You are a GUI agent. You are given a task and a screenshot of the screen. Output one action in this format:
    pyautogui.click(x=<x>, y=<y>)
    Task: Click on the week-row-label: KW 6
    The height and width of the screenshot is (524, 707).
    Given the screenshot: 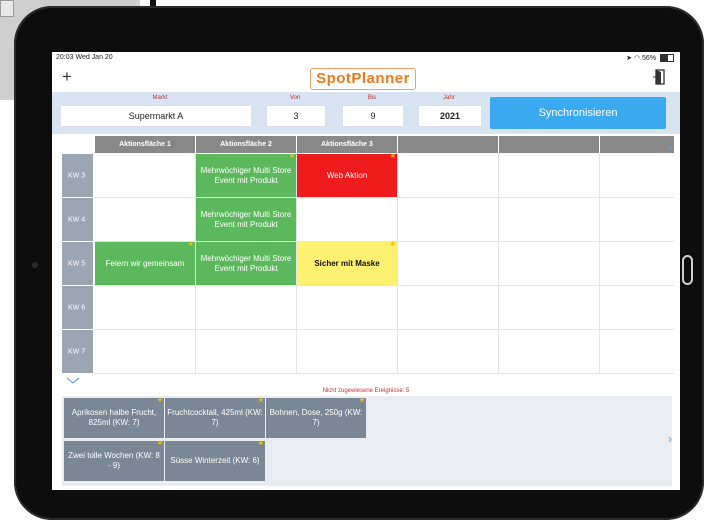 What is the action you would take?
    pyautogui.click(x=77, y=307)
    